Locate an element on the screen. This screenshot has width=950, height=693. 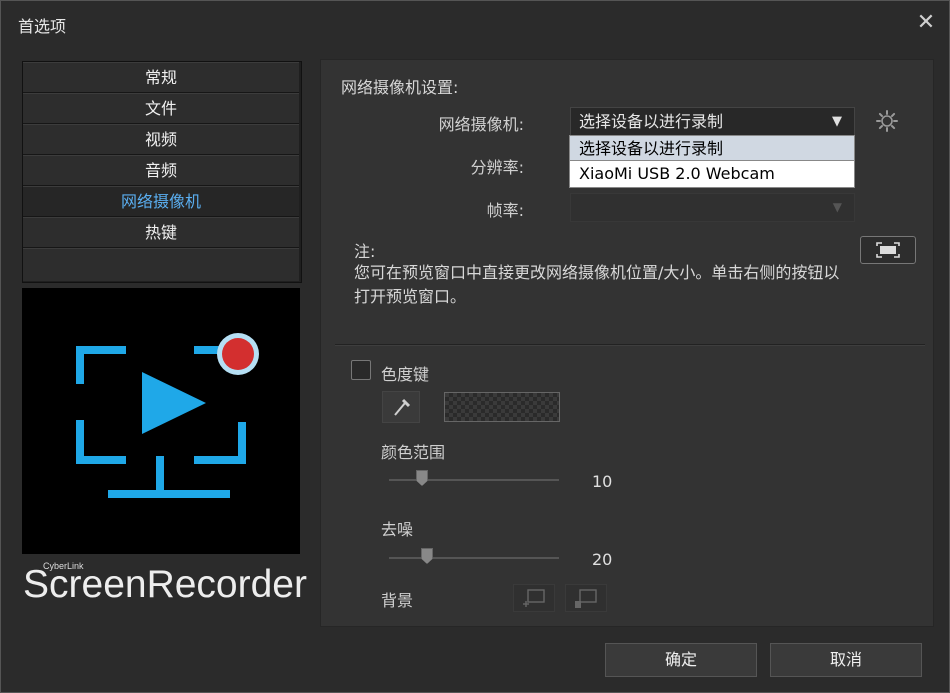
background-label: 背景 is located at coordinates (397, 600).